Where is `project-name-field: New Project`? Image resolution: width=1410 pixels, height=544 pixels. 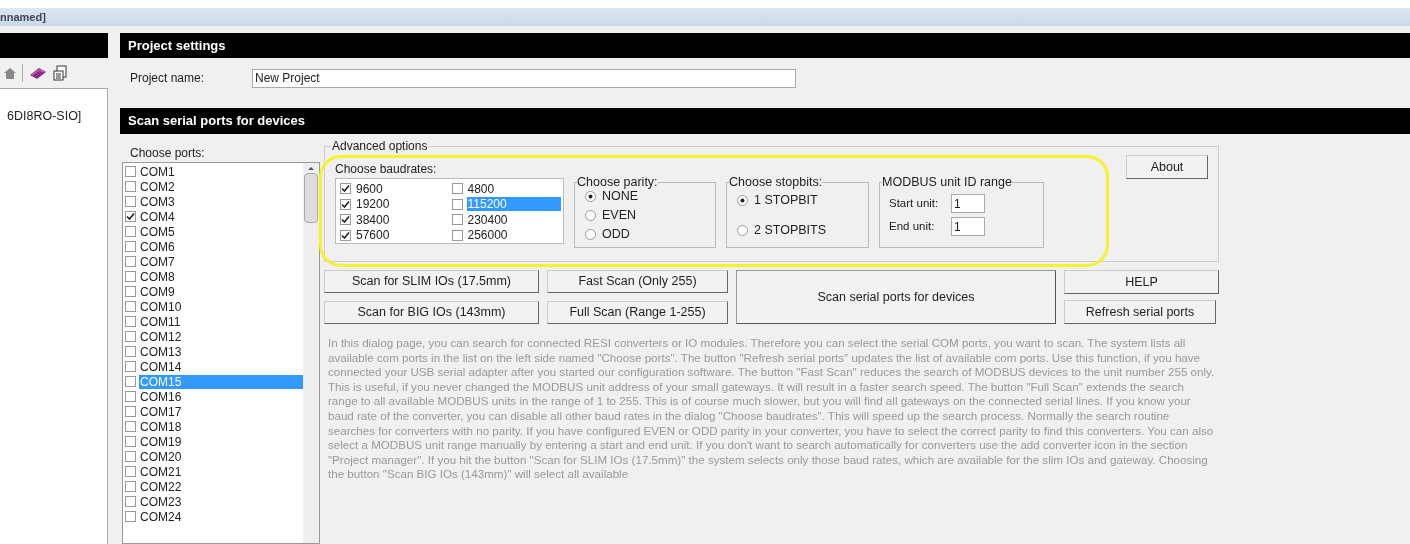 project-name-field: New Project is located at coordinates (524, 78).